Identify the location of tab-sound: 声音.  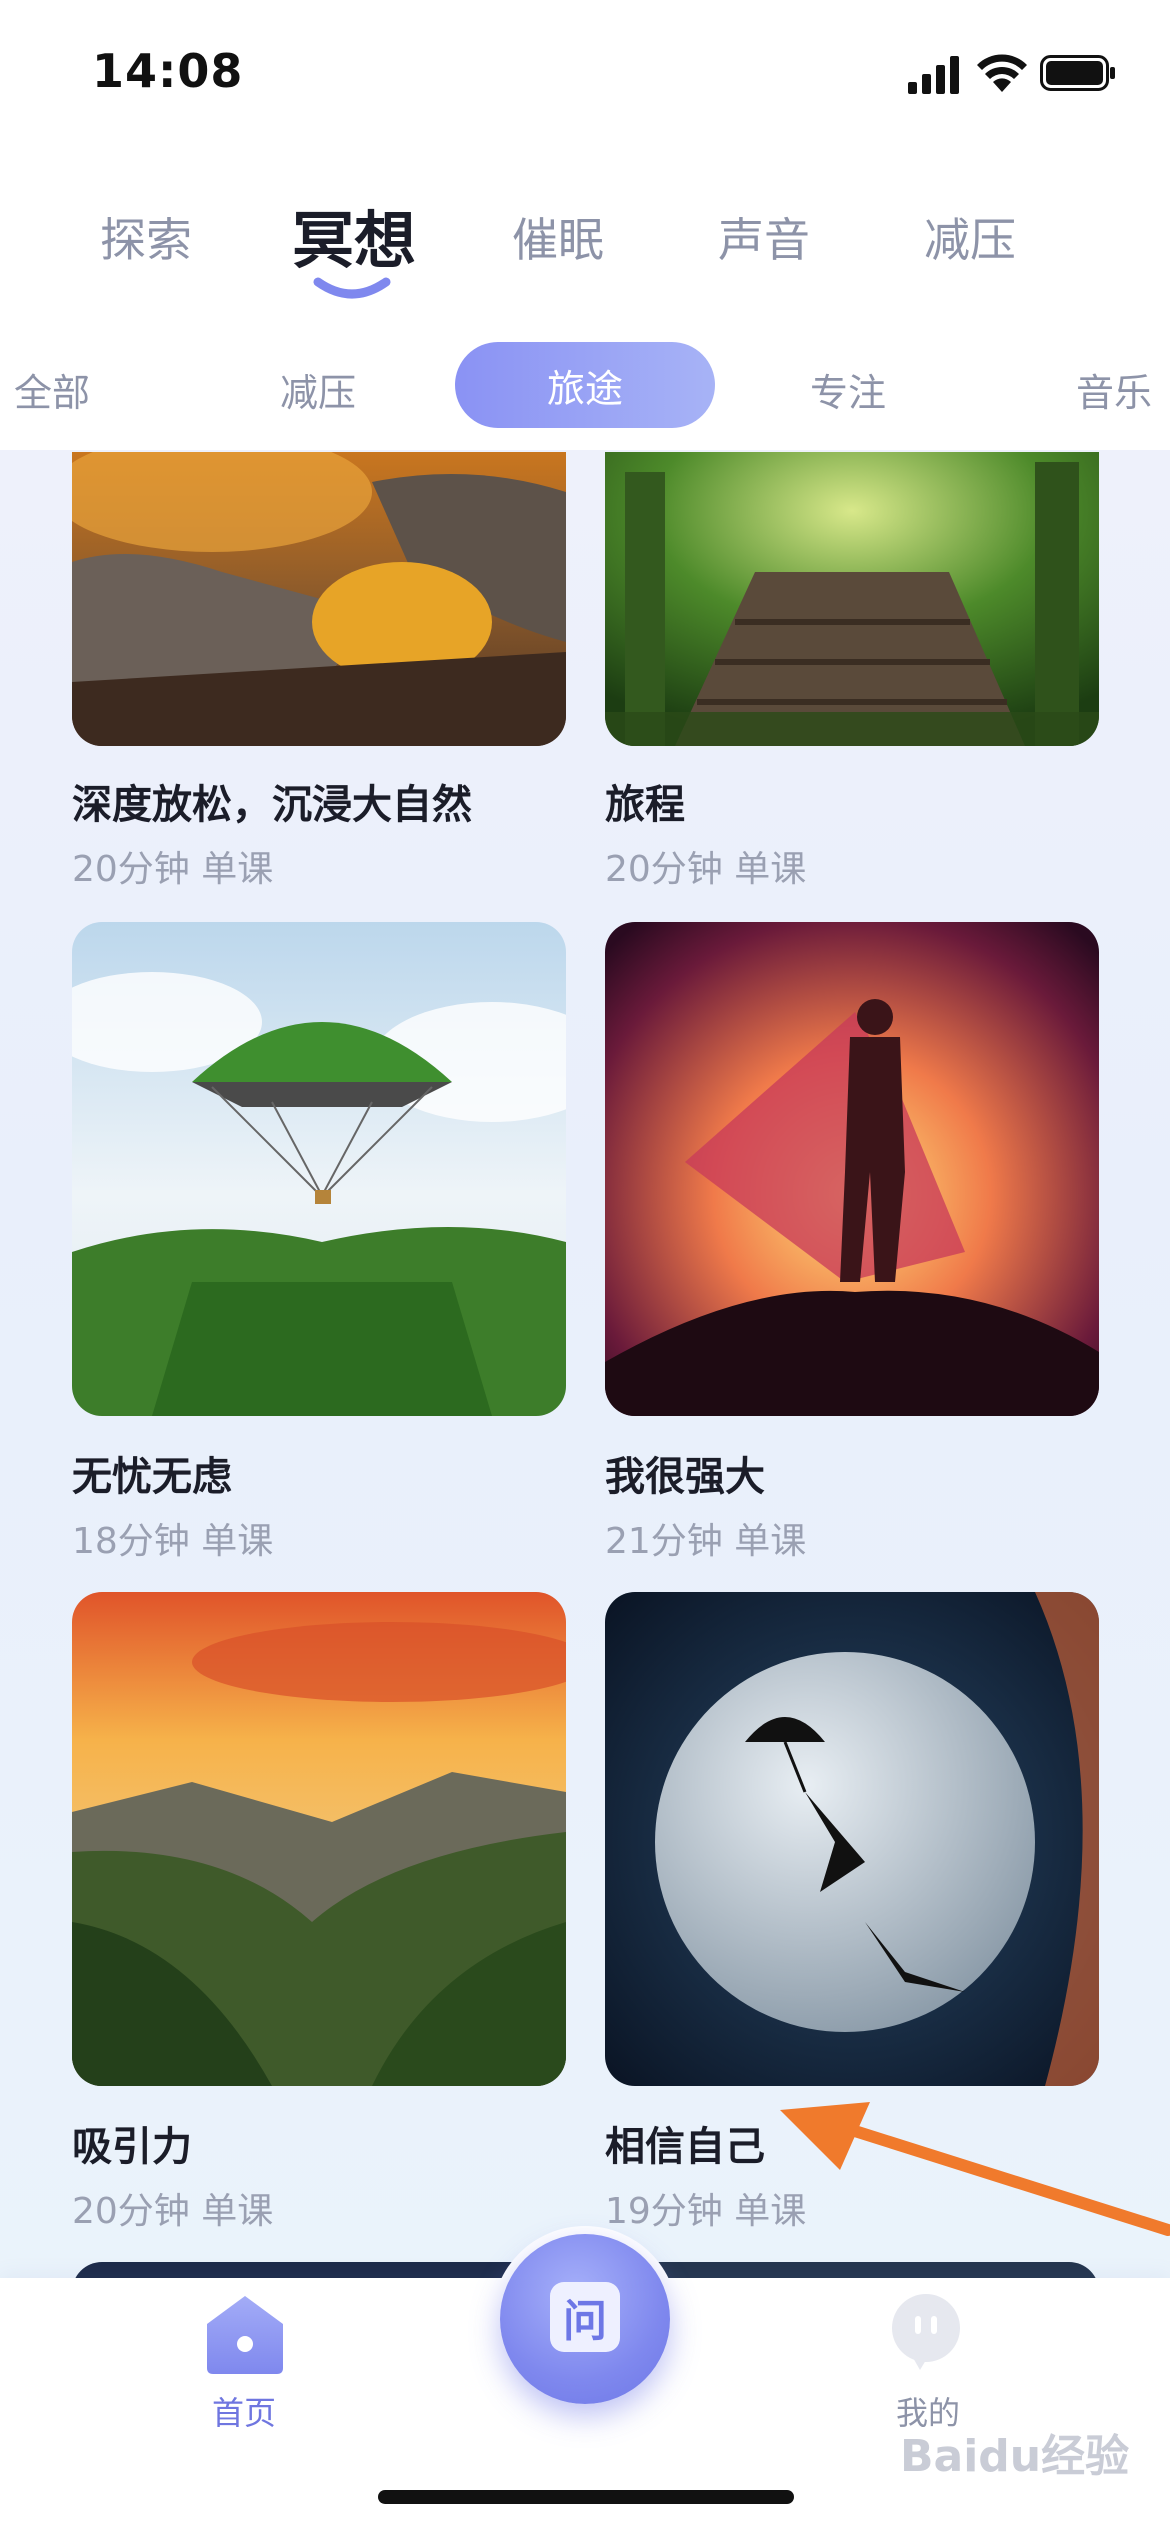
(764, 237).